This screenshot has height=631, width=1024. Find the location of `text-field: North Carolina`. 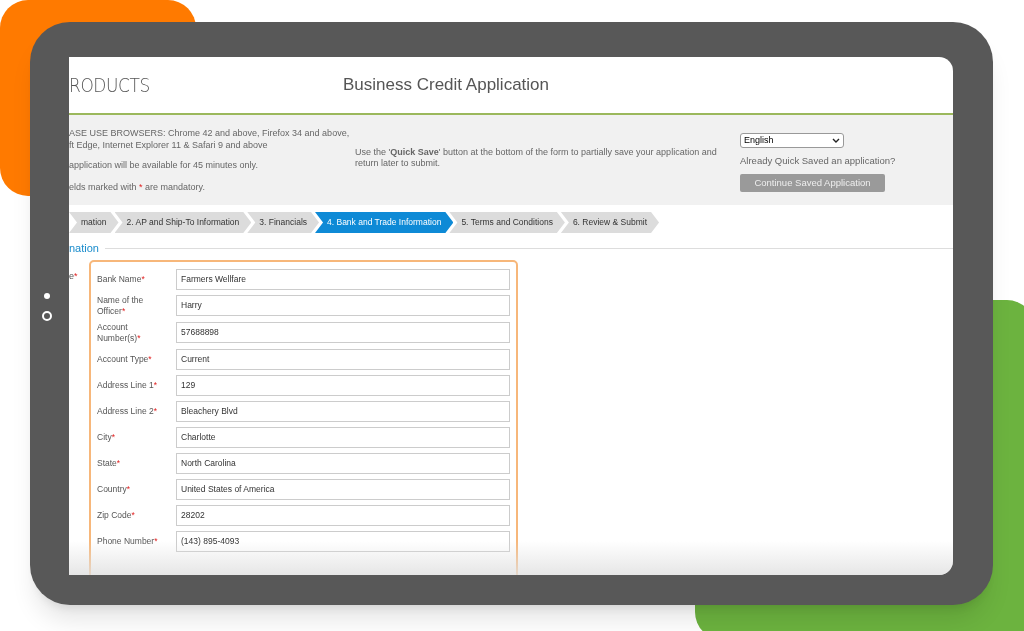

text-field: North Carolina is located at coordinates (343, 463).